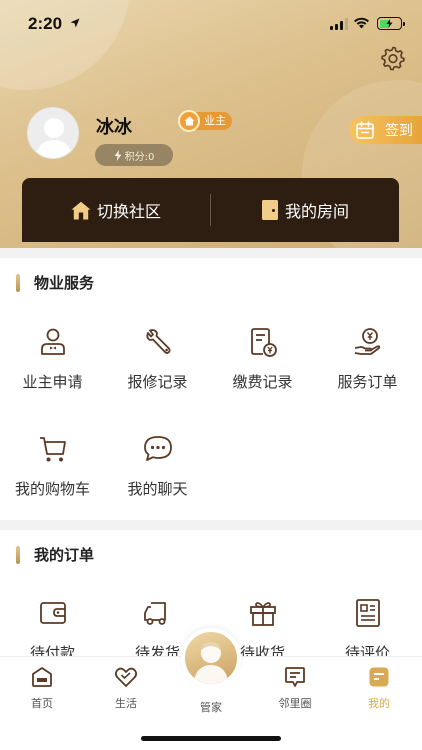 Image resolution: width=422 pixels, height=750 pixels. I want to click on wrench-icon, so click(158, 341).